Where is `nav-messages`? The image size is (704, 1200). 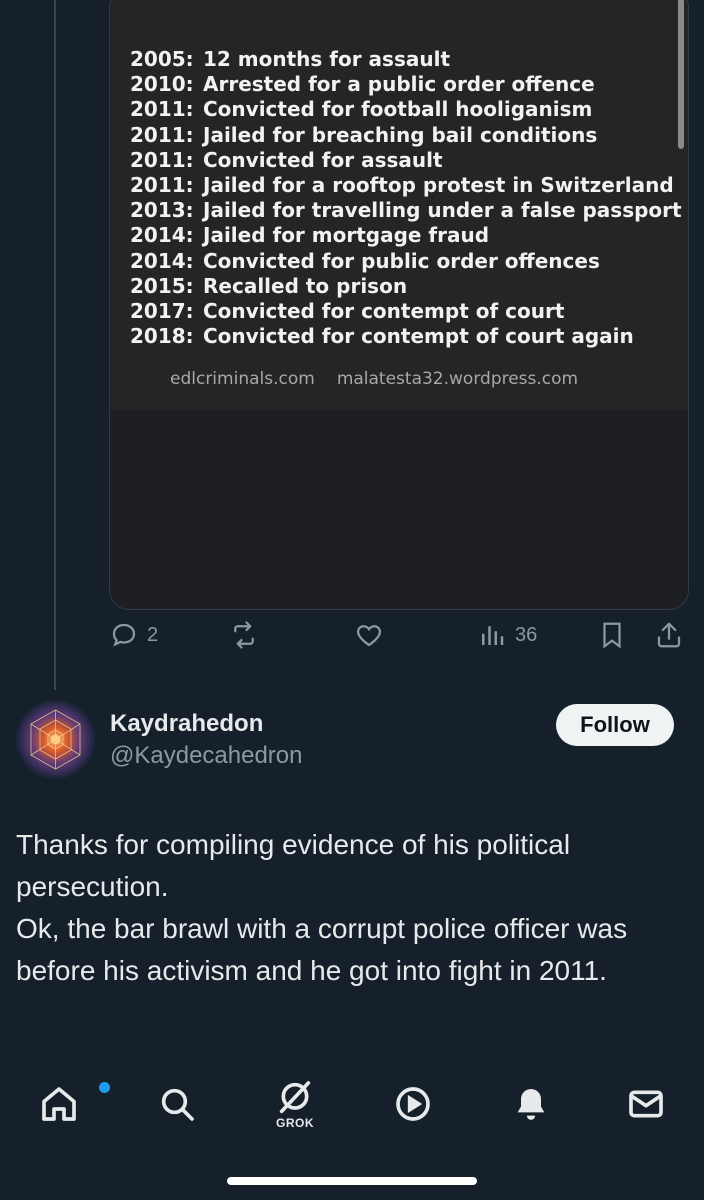
nav-messages is located at coordinates (646, 1104).